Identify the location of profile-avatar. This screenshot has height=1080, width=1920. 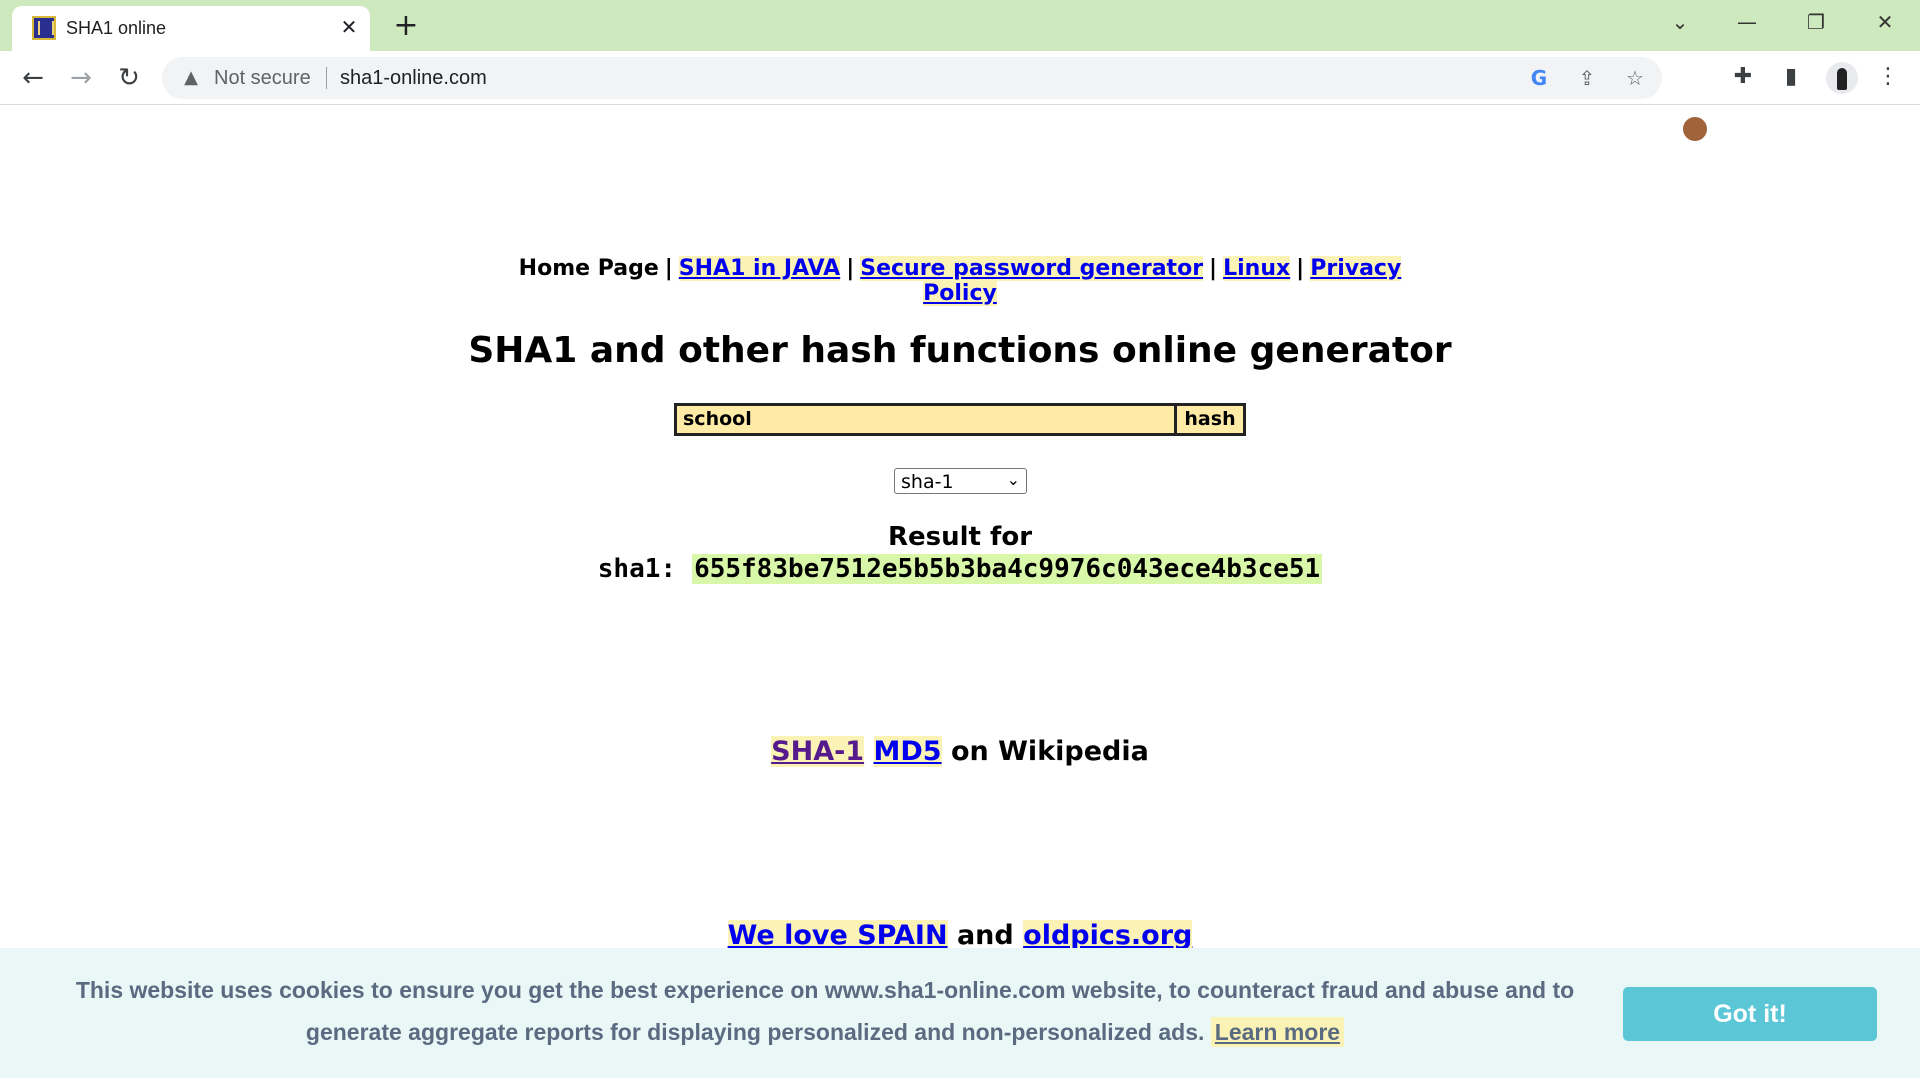
(1842, 78).